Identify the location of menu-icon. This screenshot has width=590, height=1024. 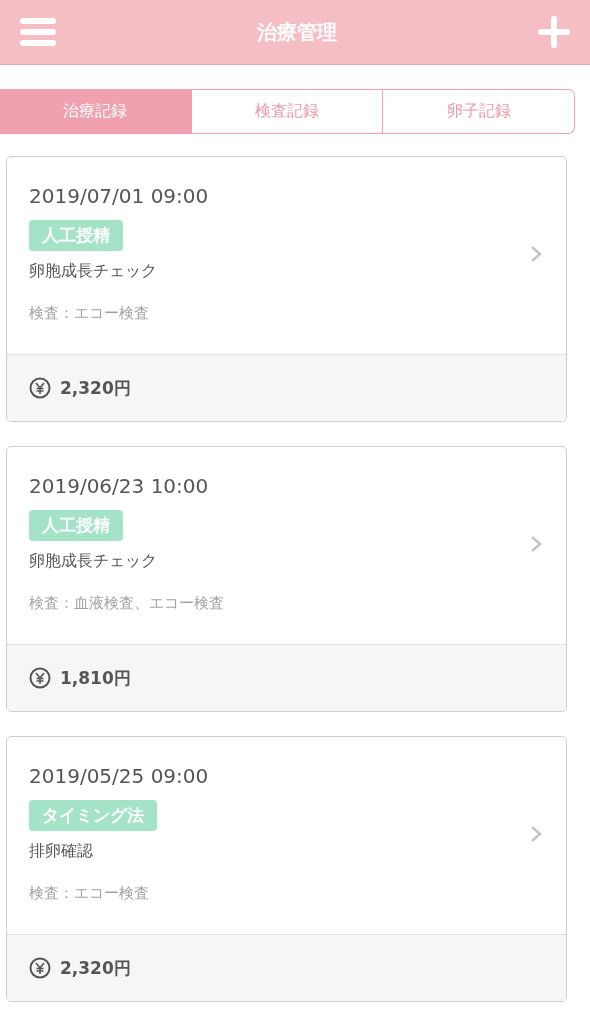
(38, 32).